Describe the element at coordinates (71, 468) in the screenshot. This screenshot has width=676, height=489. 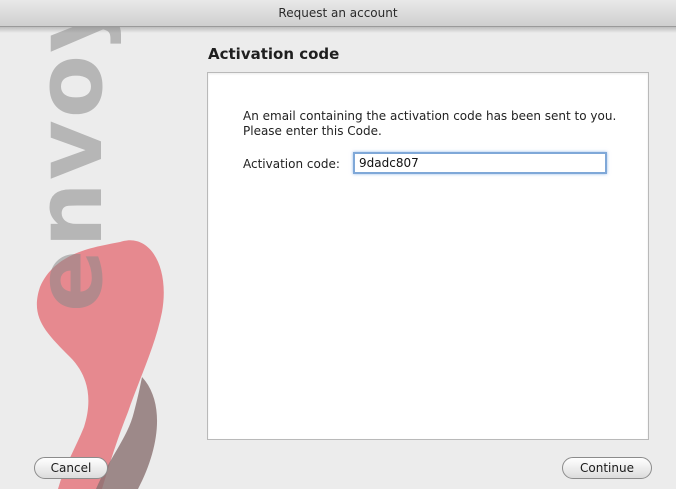
I see `cancel-button: Cancel` at that location.